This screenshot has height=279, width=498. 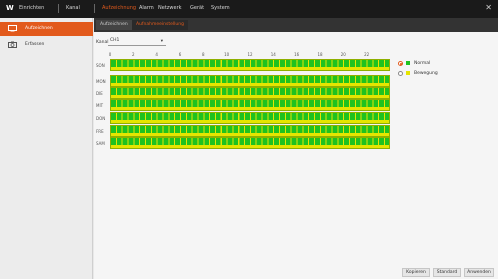 I want to click on record-icon, so click(x=12, y=28).